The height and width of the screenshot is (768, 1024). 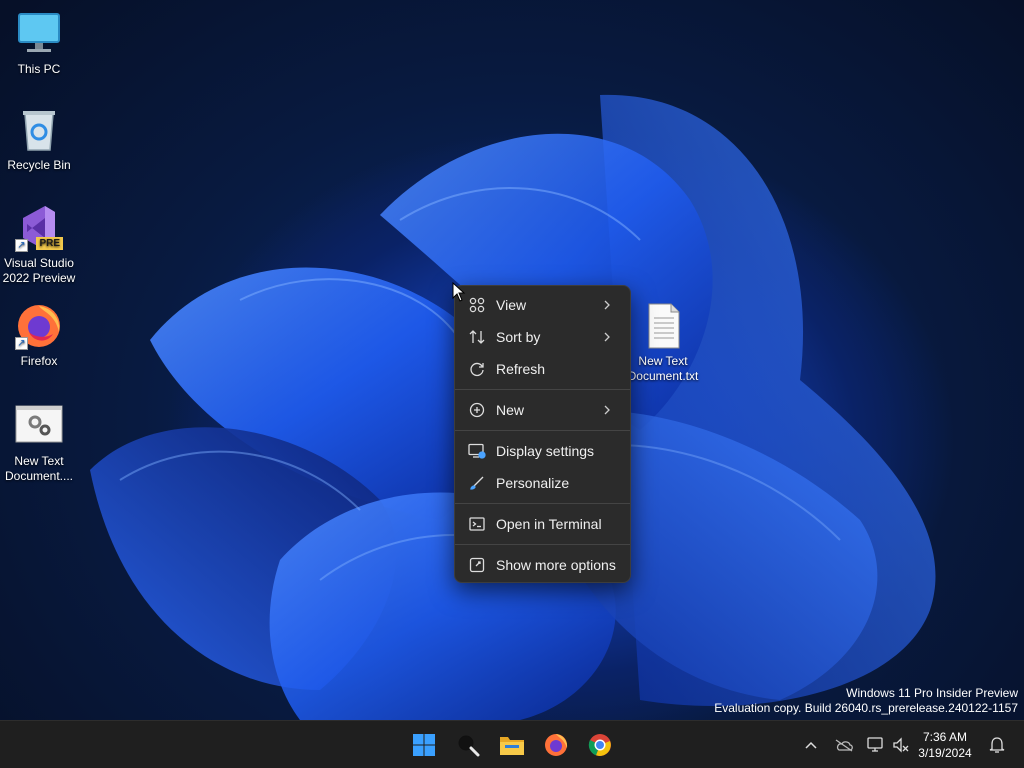 What do you see at coordinates (945, 737) in the screenshot?
I see `clock-time: 7:36 AM` at bounding box center [945, 737].